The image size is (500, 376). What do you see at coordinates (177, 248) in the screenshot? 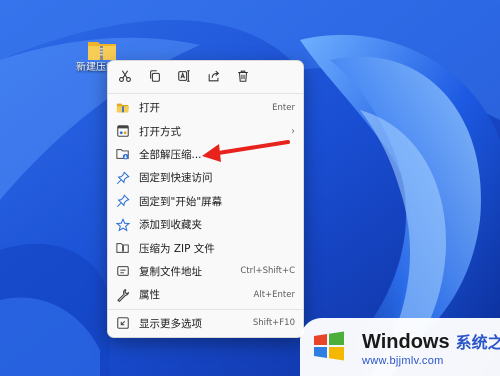
I see `menu-item-label: 压缩为 ZIP 文件` at bounding box center [177, 248].